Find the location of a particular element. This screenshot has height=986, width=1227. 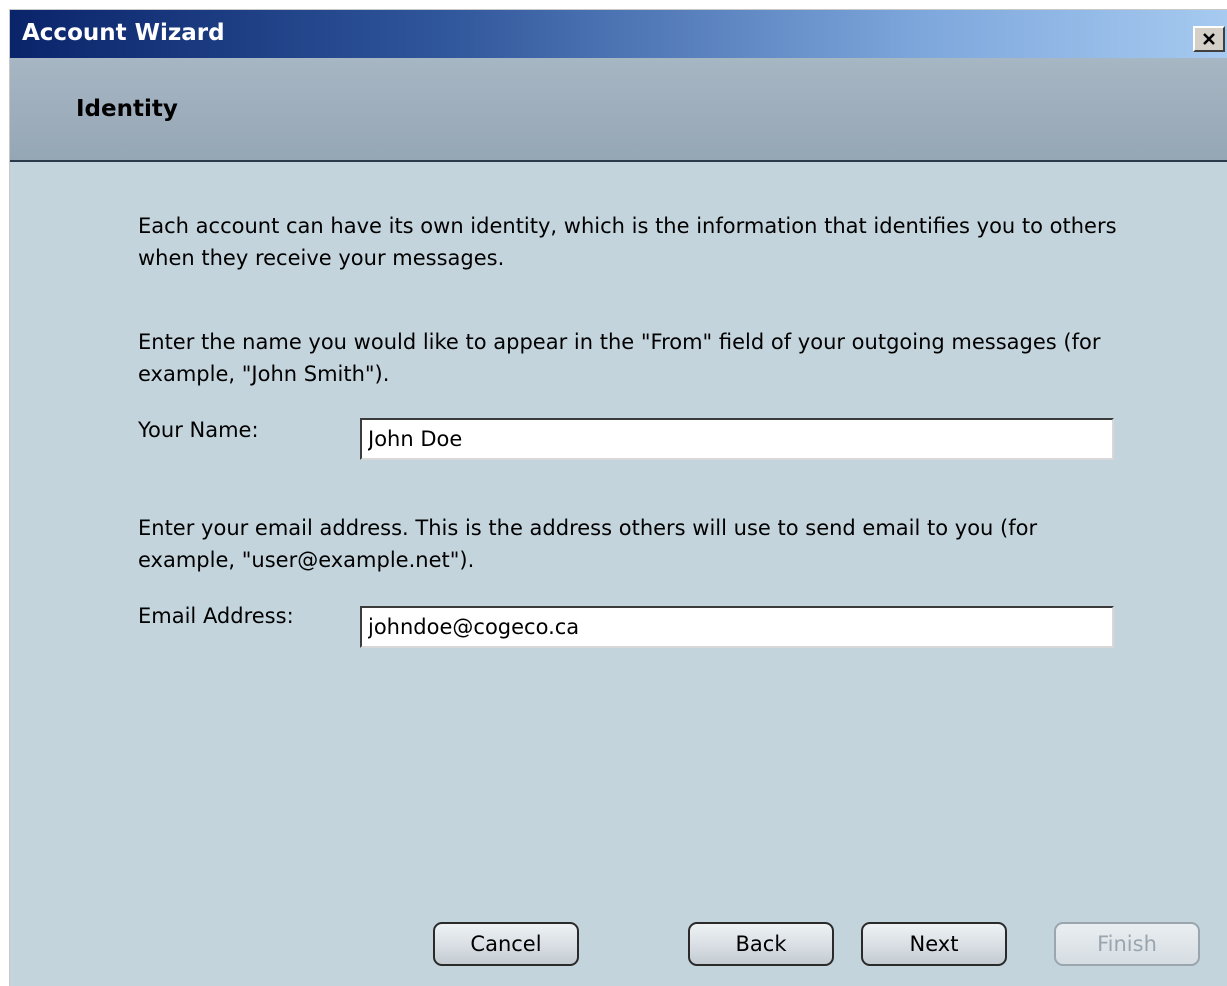

close-button is located at coordinates (1209, 39).